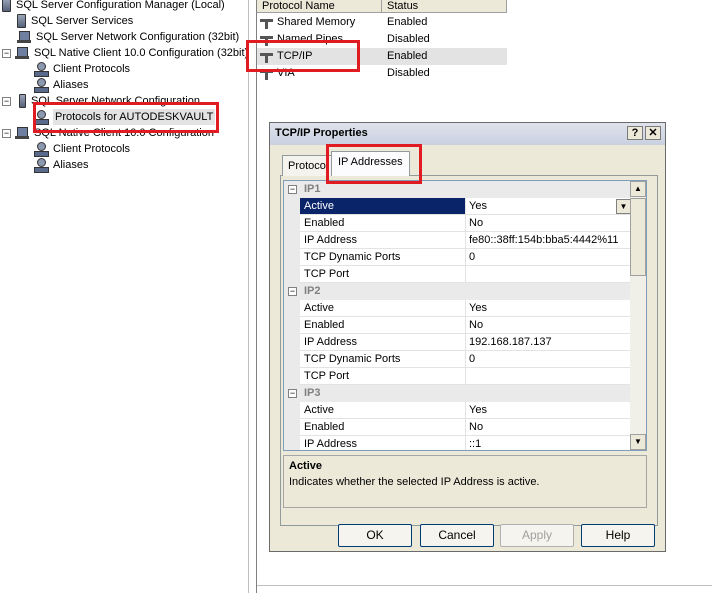 This screenshot has height=593, width=712. Describe the element at coordinates (457, 535) in the screenshot. I see `cancel-button: Cancel` at that location.